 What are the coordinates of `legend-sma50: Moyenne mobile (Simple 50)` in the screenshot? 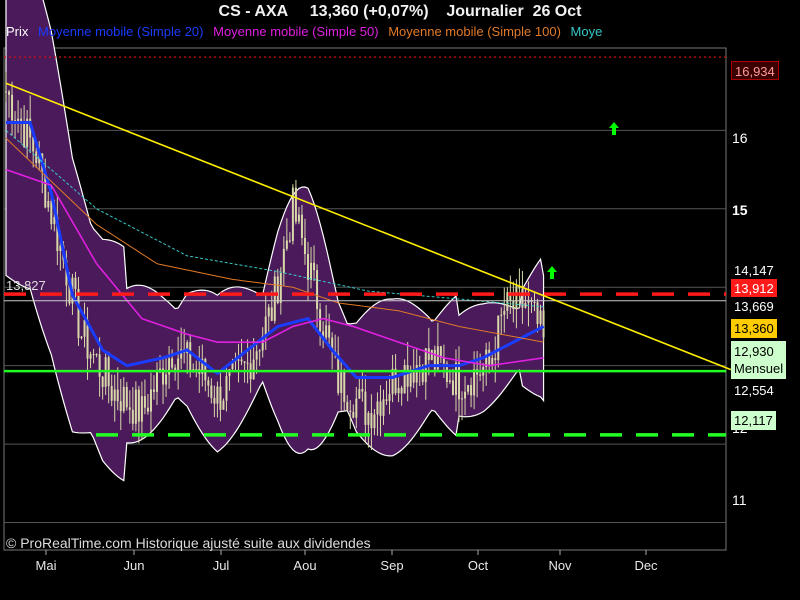 It's located at (295, 31).